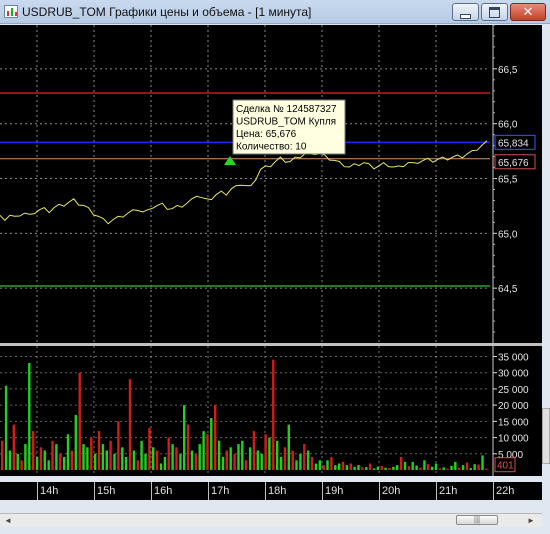 This screenshot has height=534, width=550. What do you see at coordinates (271, 520) in the screenshot?
I see `horizontal-scrollbar: ◄ ||| ►` at bounding box center [271, 520].